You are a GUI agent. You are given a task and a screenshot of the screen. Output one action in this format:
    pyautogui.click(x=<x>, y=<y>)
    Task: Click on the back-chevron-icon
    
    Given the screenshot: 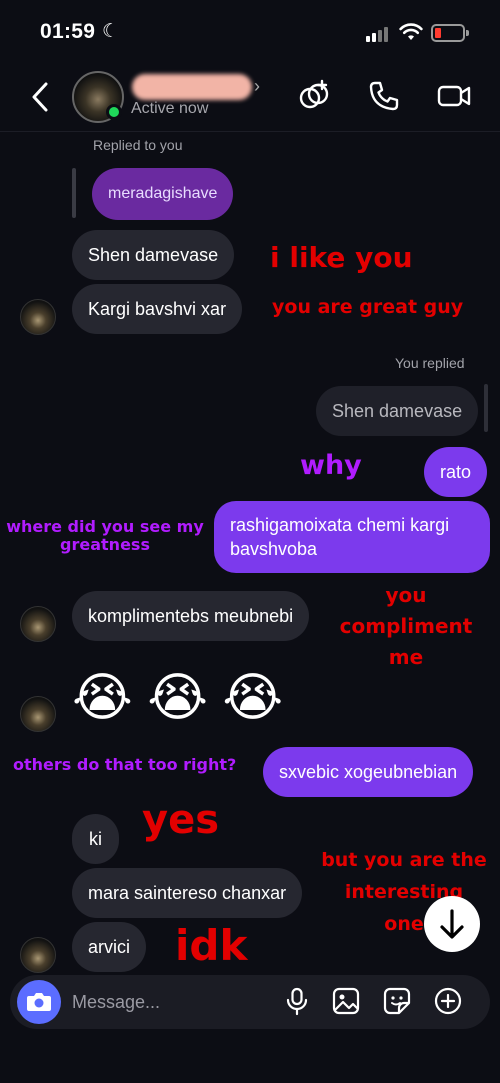 What is the action you would take?
    pyautogui.click(x=41, y=97)
    